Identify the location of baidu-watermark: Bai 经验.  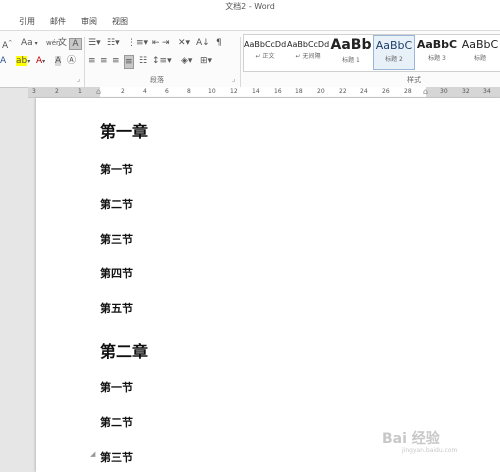
(411, 439).